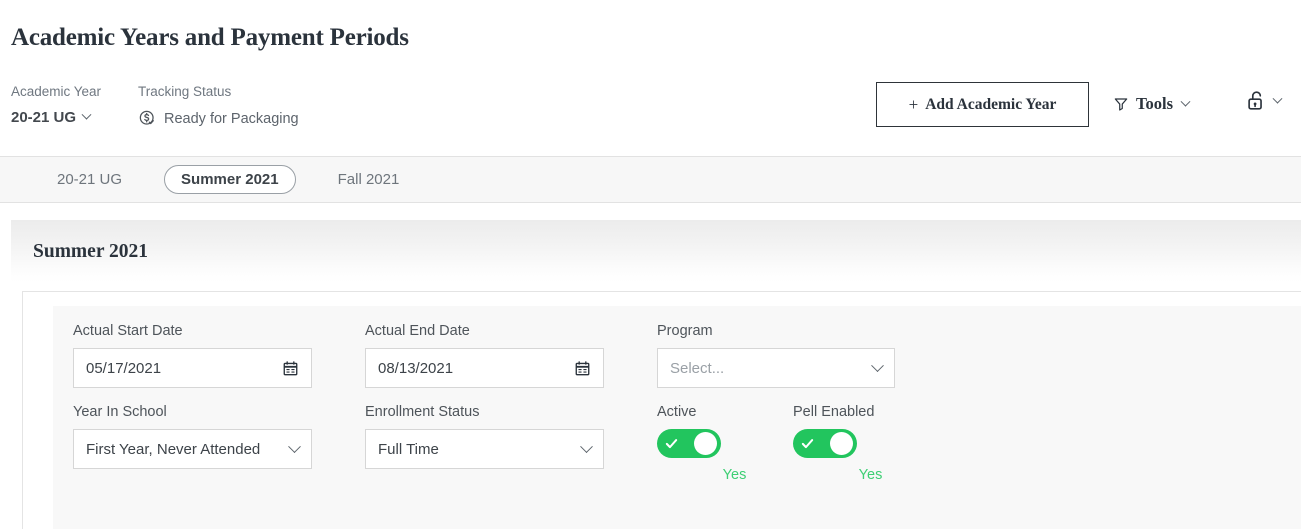 This screenshot has width=1301, height=529. I want to click on section-title: Summer 2021, so click(91, 251).